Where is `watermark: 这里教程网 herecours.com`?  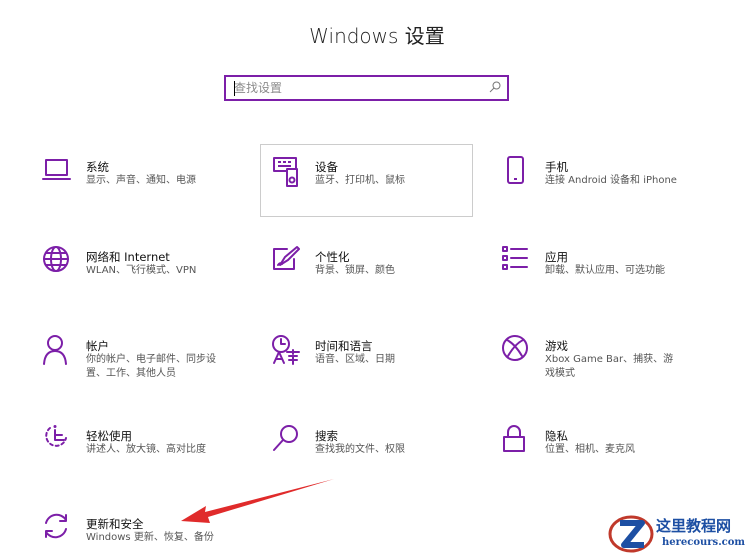 watermark: 这里教程网 herecours.com is located at coordinates (681, 534).